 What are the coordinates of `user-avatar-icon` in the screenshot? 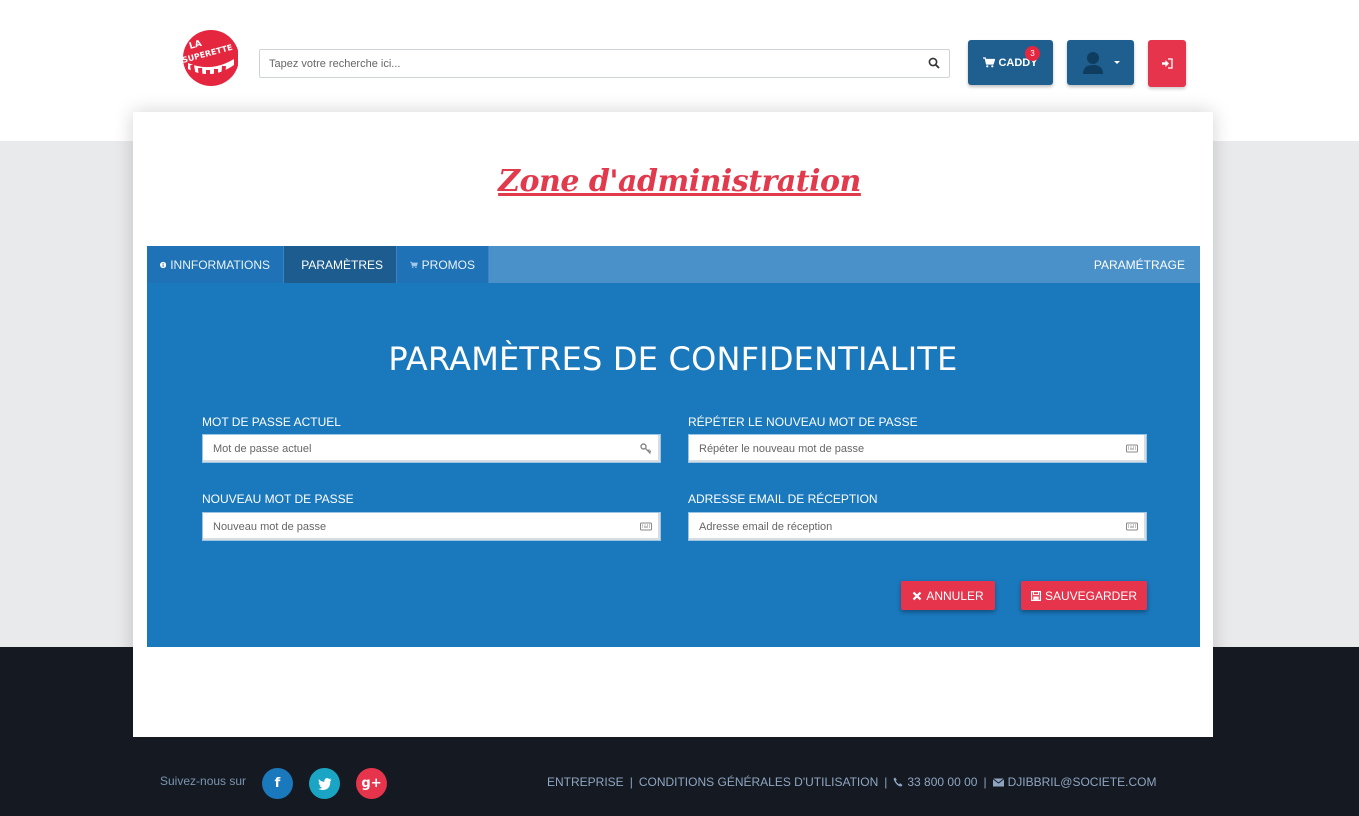 It's located at (1101, 63).